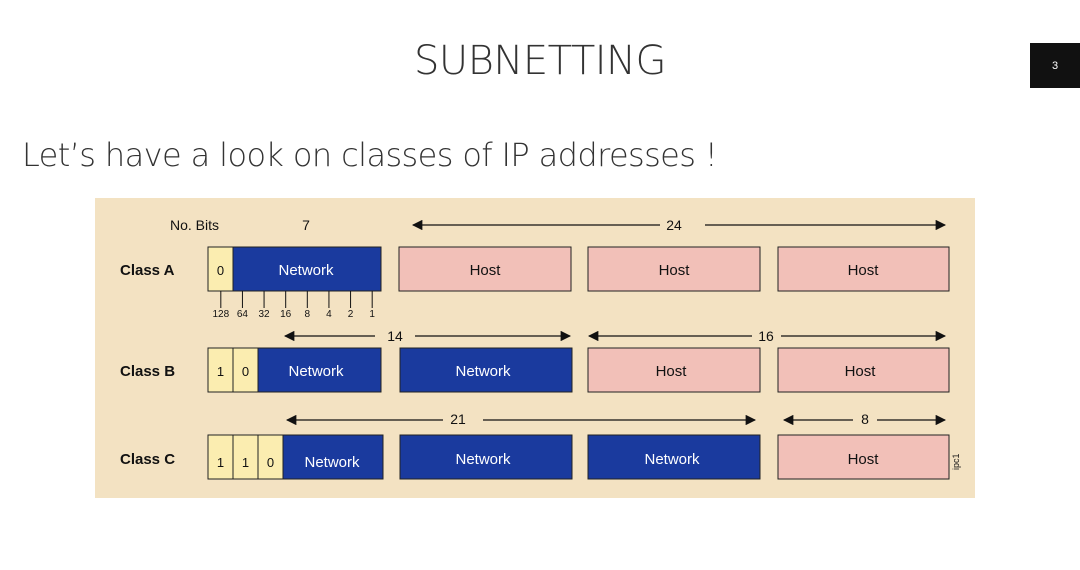  Describe the element at coordinates (861, 371) in the screenshot. I see `class-b-octet-4-label: Host` at that location.